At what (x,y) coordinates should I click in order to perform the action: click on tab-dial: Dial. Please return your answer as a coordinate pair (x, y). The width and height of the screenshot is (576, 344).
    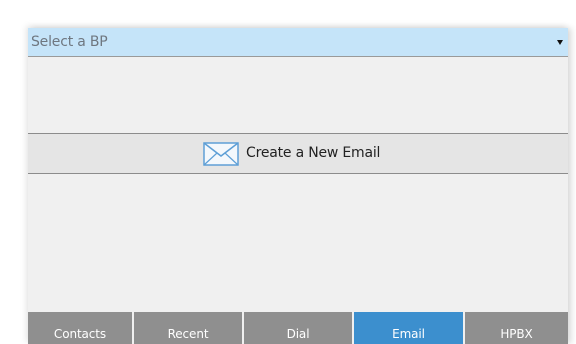
    Looking at the image, I should click on (298, 328).